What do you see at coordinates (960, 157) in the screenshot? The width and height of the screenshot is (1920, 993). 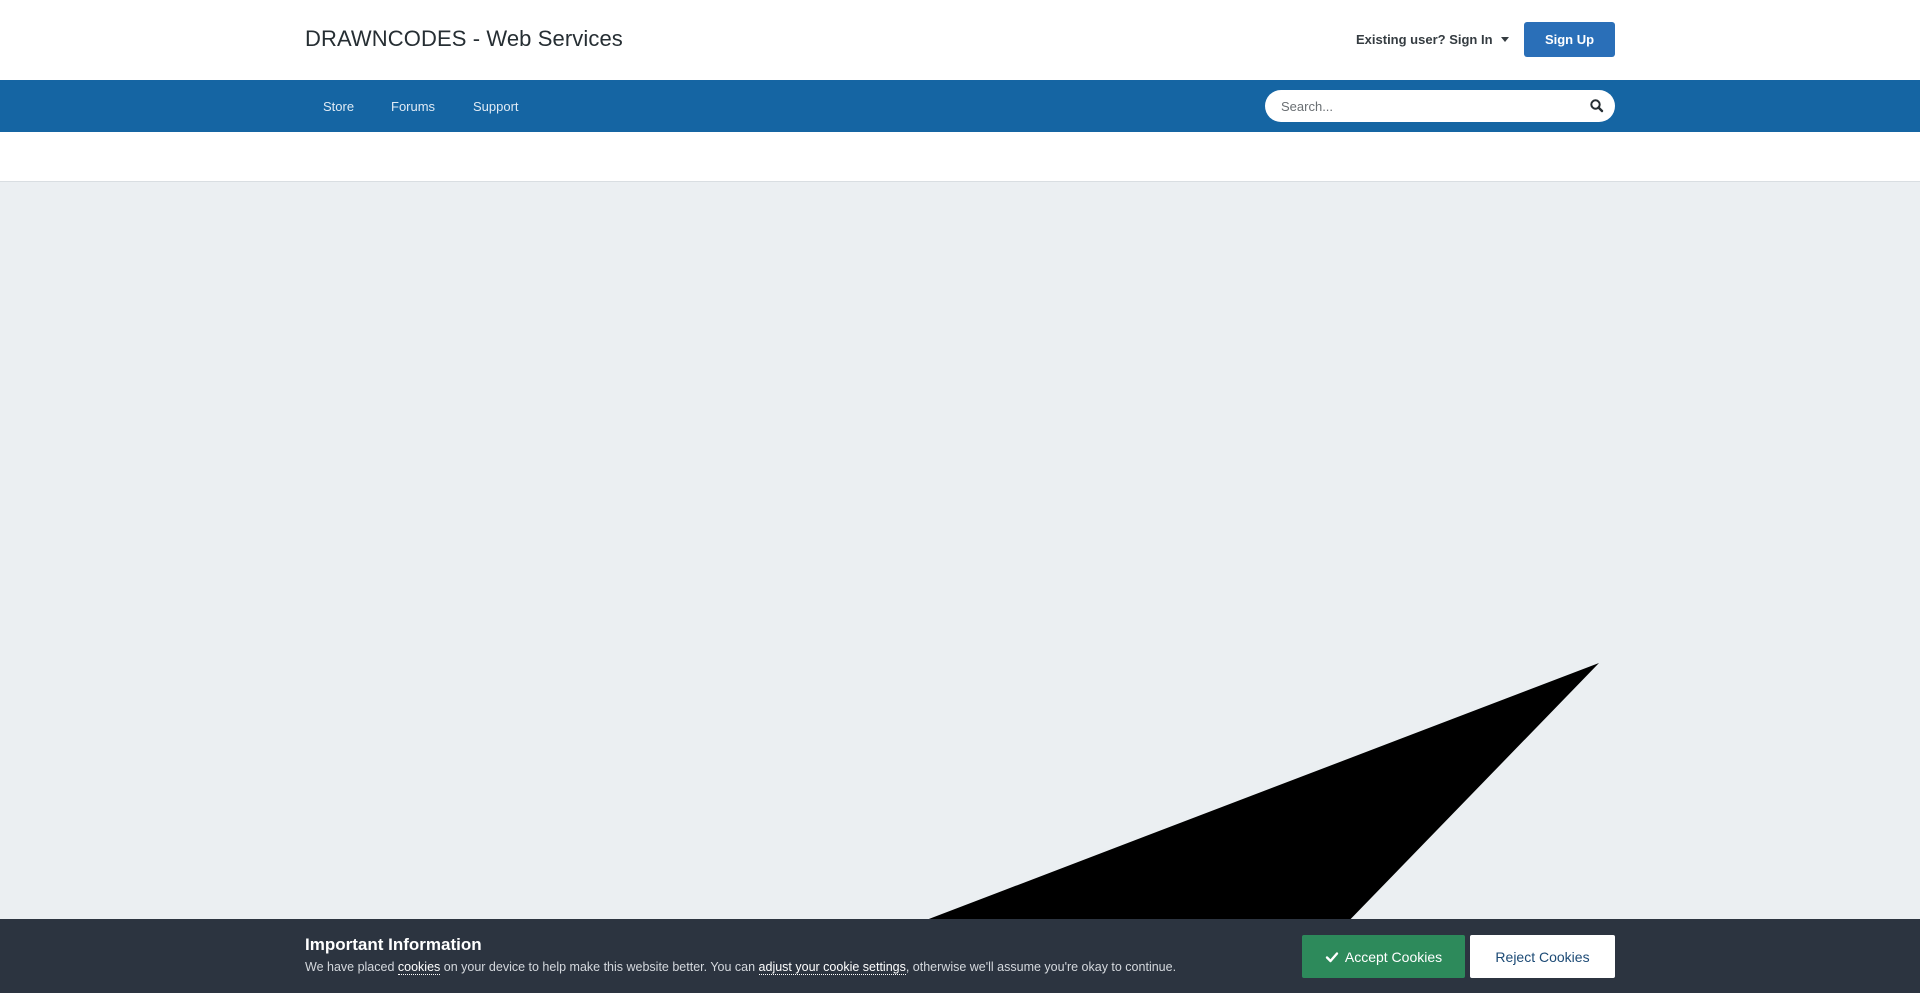 I see `breadcrumb-bar` at bounding box center [960, 157].